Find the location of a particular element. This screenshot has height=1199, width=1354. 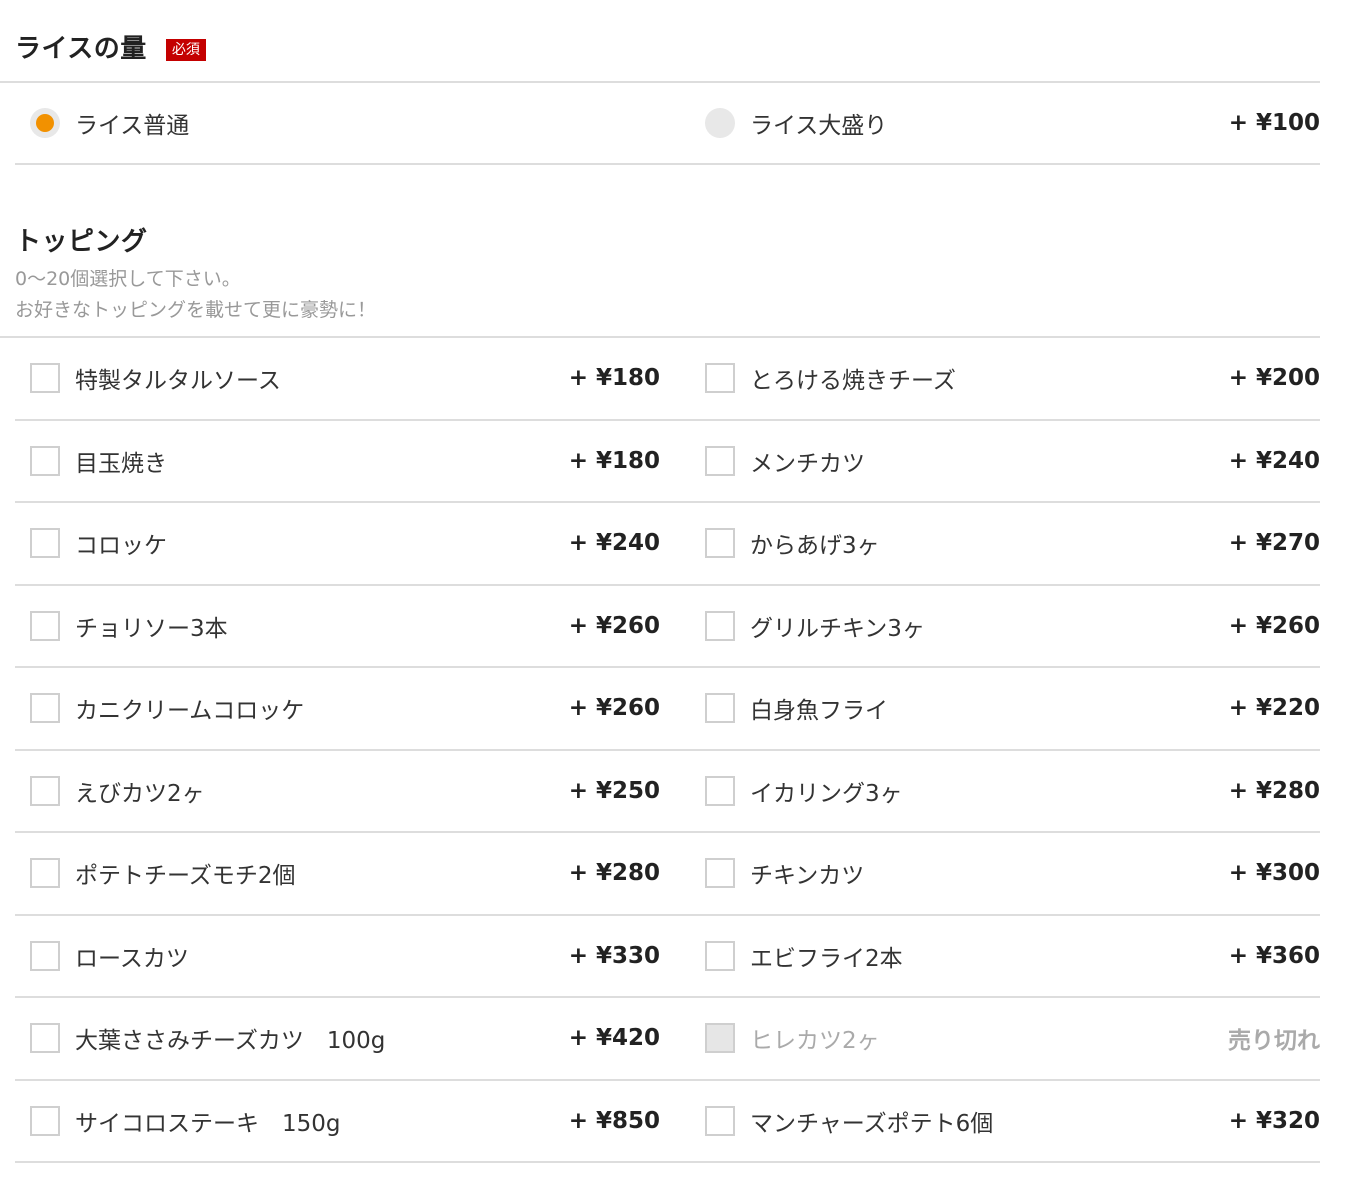

topping-option-label: からあげ3ヶ is located at coordinates (815, 546).